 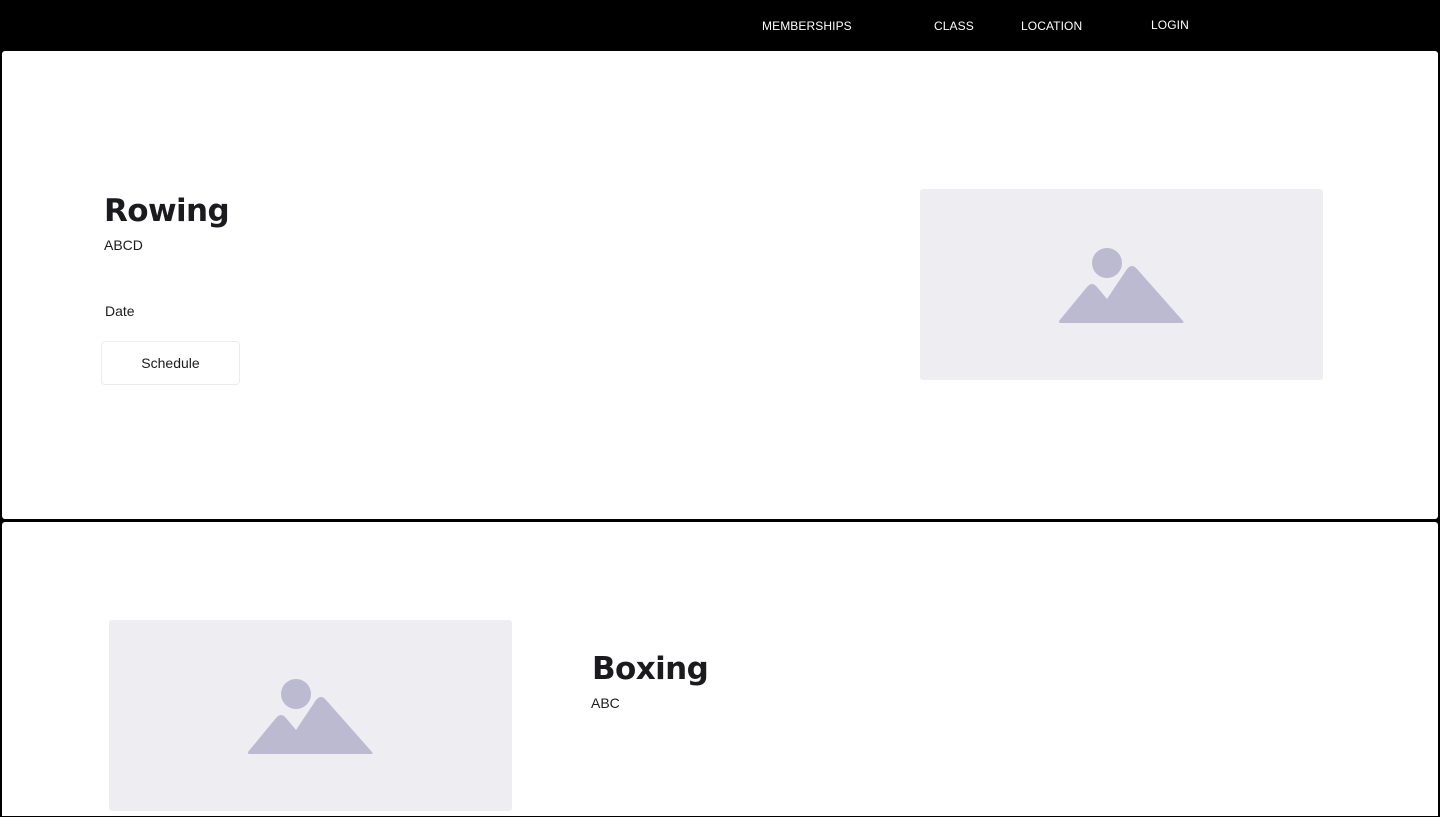 I want to click on class-title: Rowing, so click(x=167, y=211).